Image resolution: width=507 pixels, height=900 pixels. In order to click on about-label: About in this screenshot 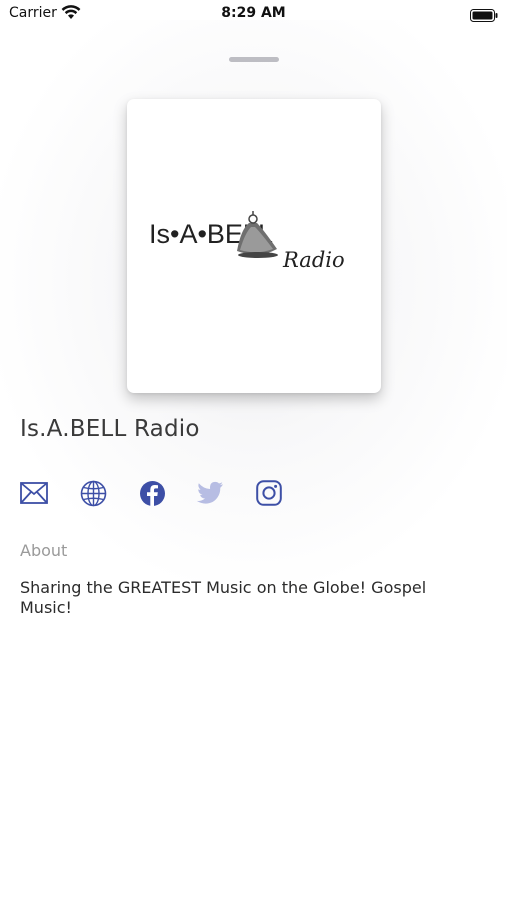, I will do `click(44, 550)`.